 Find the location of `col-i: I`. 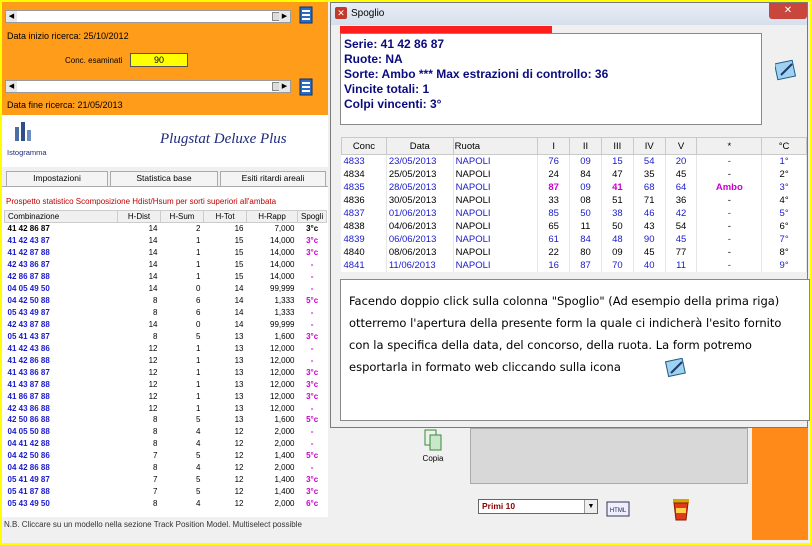

col-i: I is located at coordinates (554, 146).